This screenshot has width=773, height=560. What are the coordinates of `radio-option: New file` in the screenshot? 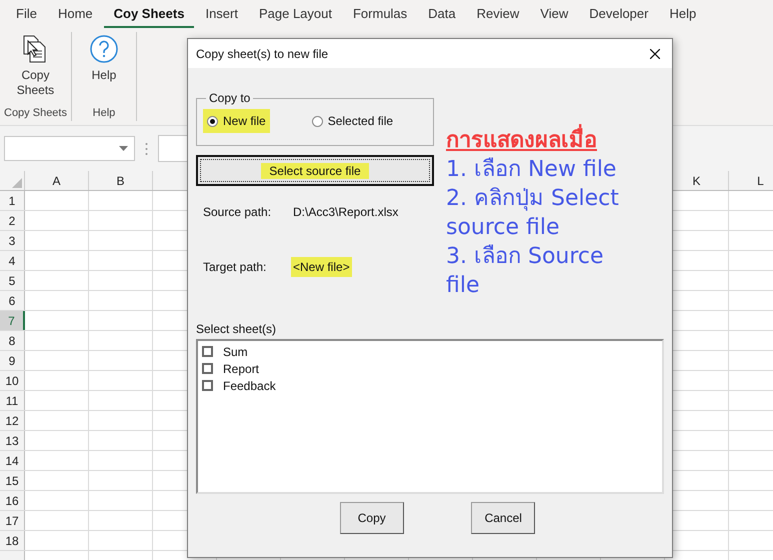 It's located at (236, 121).